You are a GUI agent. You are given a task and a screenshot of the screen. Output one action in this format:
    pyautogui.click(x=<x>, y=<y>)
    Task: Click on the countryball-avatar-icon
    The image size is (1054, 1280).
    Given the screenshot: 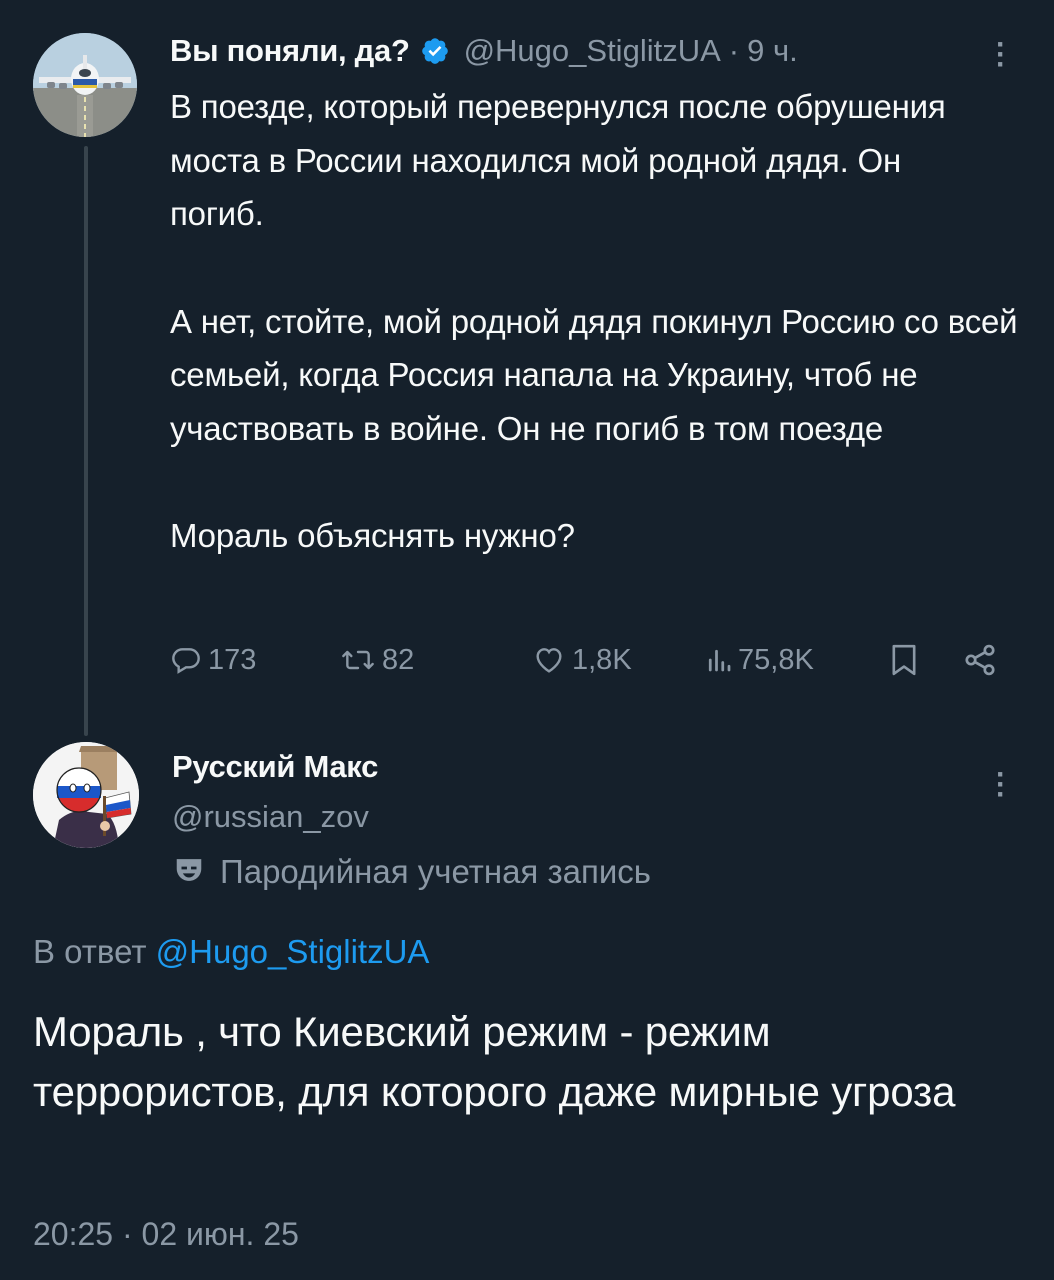 What is the action you would take?
    pyautogui.click(x=86, y=795)
    